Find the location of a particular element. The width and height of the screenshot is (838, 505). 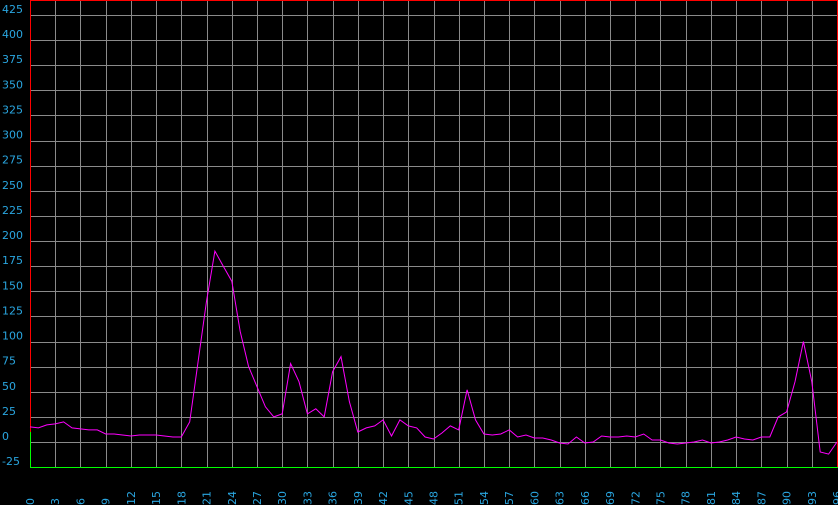

x-tick-label: 45 is located at coordinates (408, 498).